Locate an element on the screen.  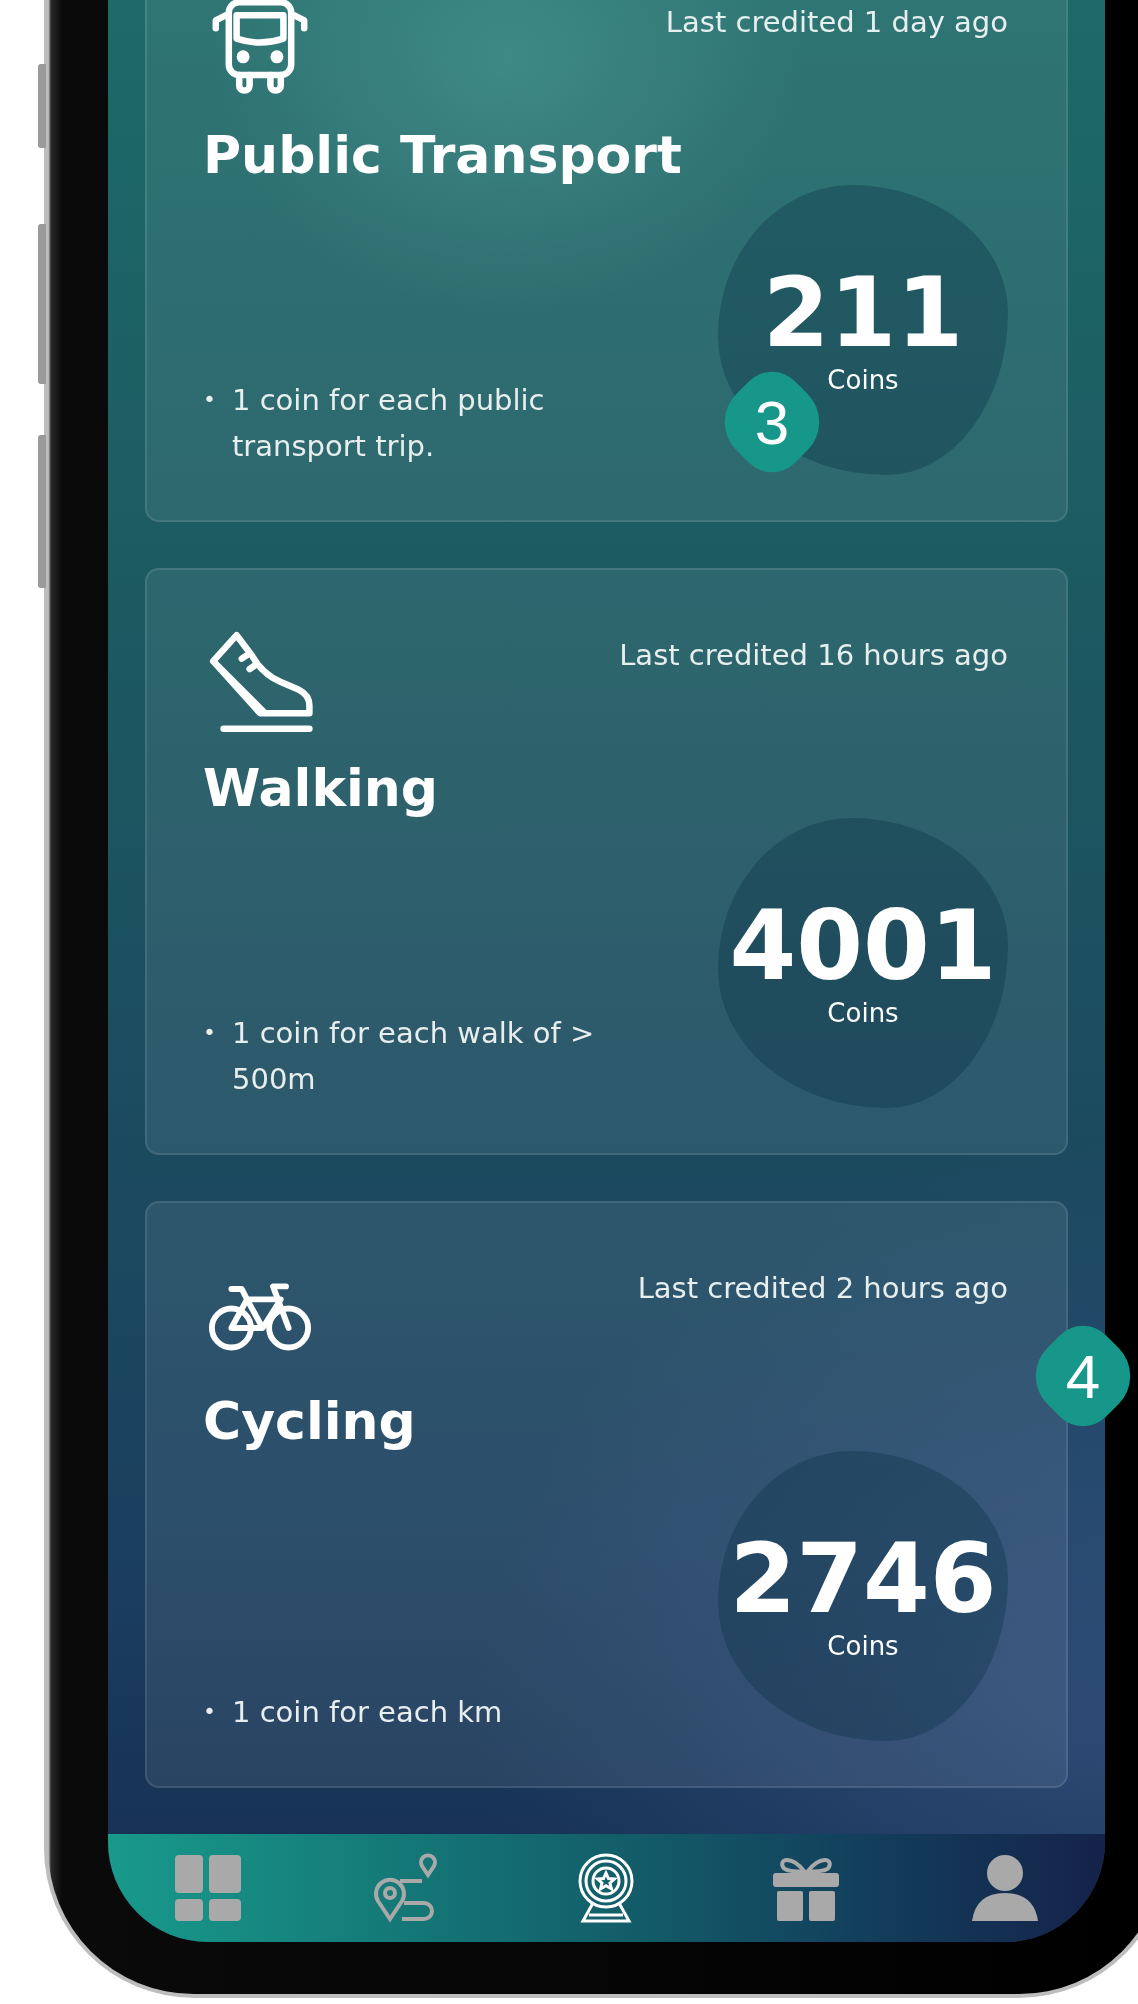
card-title: Cycling is located at coordinates (310, 1421).